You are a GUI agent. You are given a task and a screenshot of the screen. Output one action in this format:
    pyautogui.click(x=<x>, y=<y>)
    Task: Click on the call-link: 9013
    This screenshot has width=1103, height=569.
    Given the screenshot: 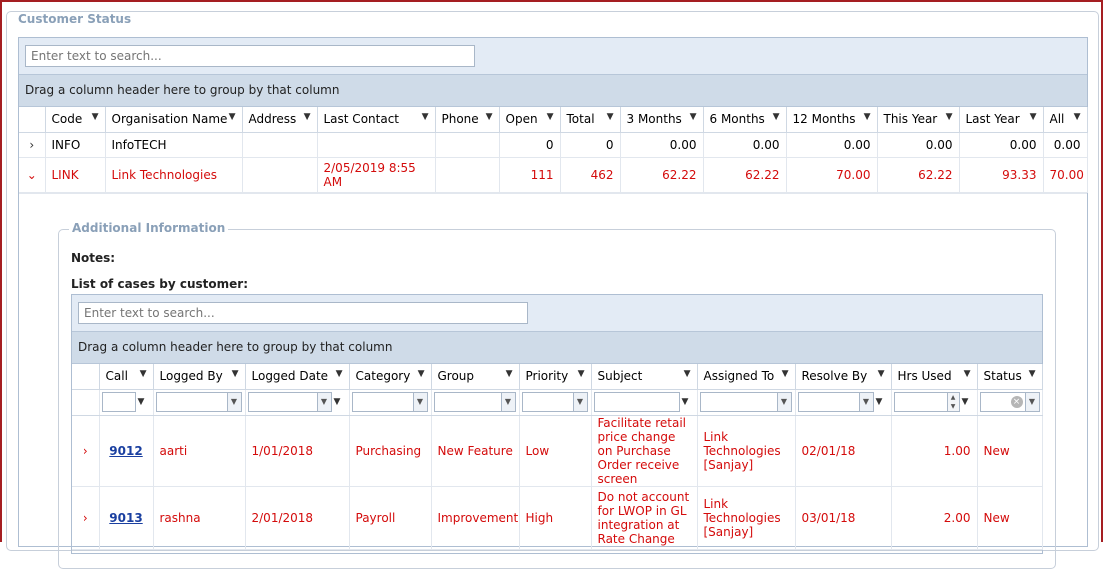 What is the action you would take?
    pyautogui.click(x=125, y=518)
    